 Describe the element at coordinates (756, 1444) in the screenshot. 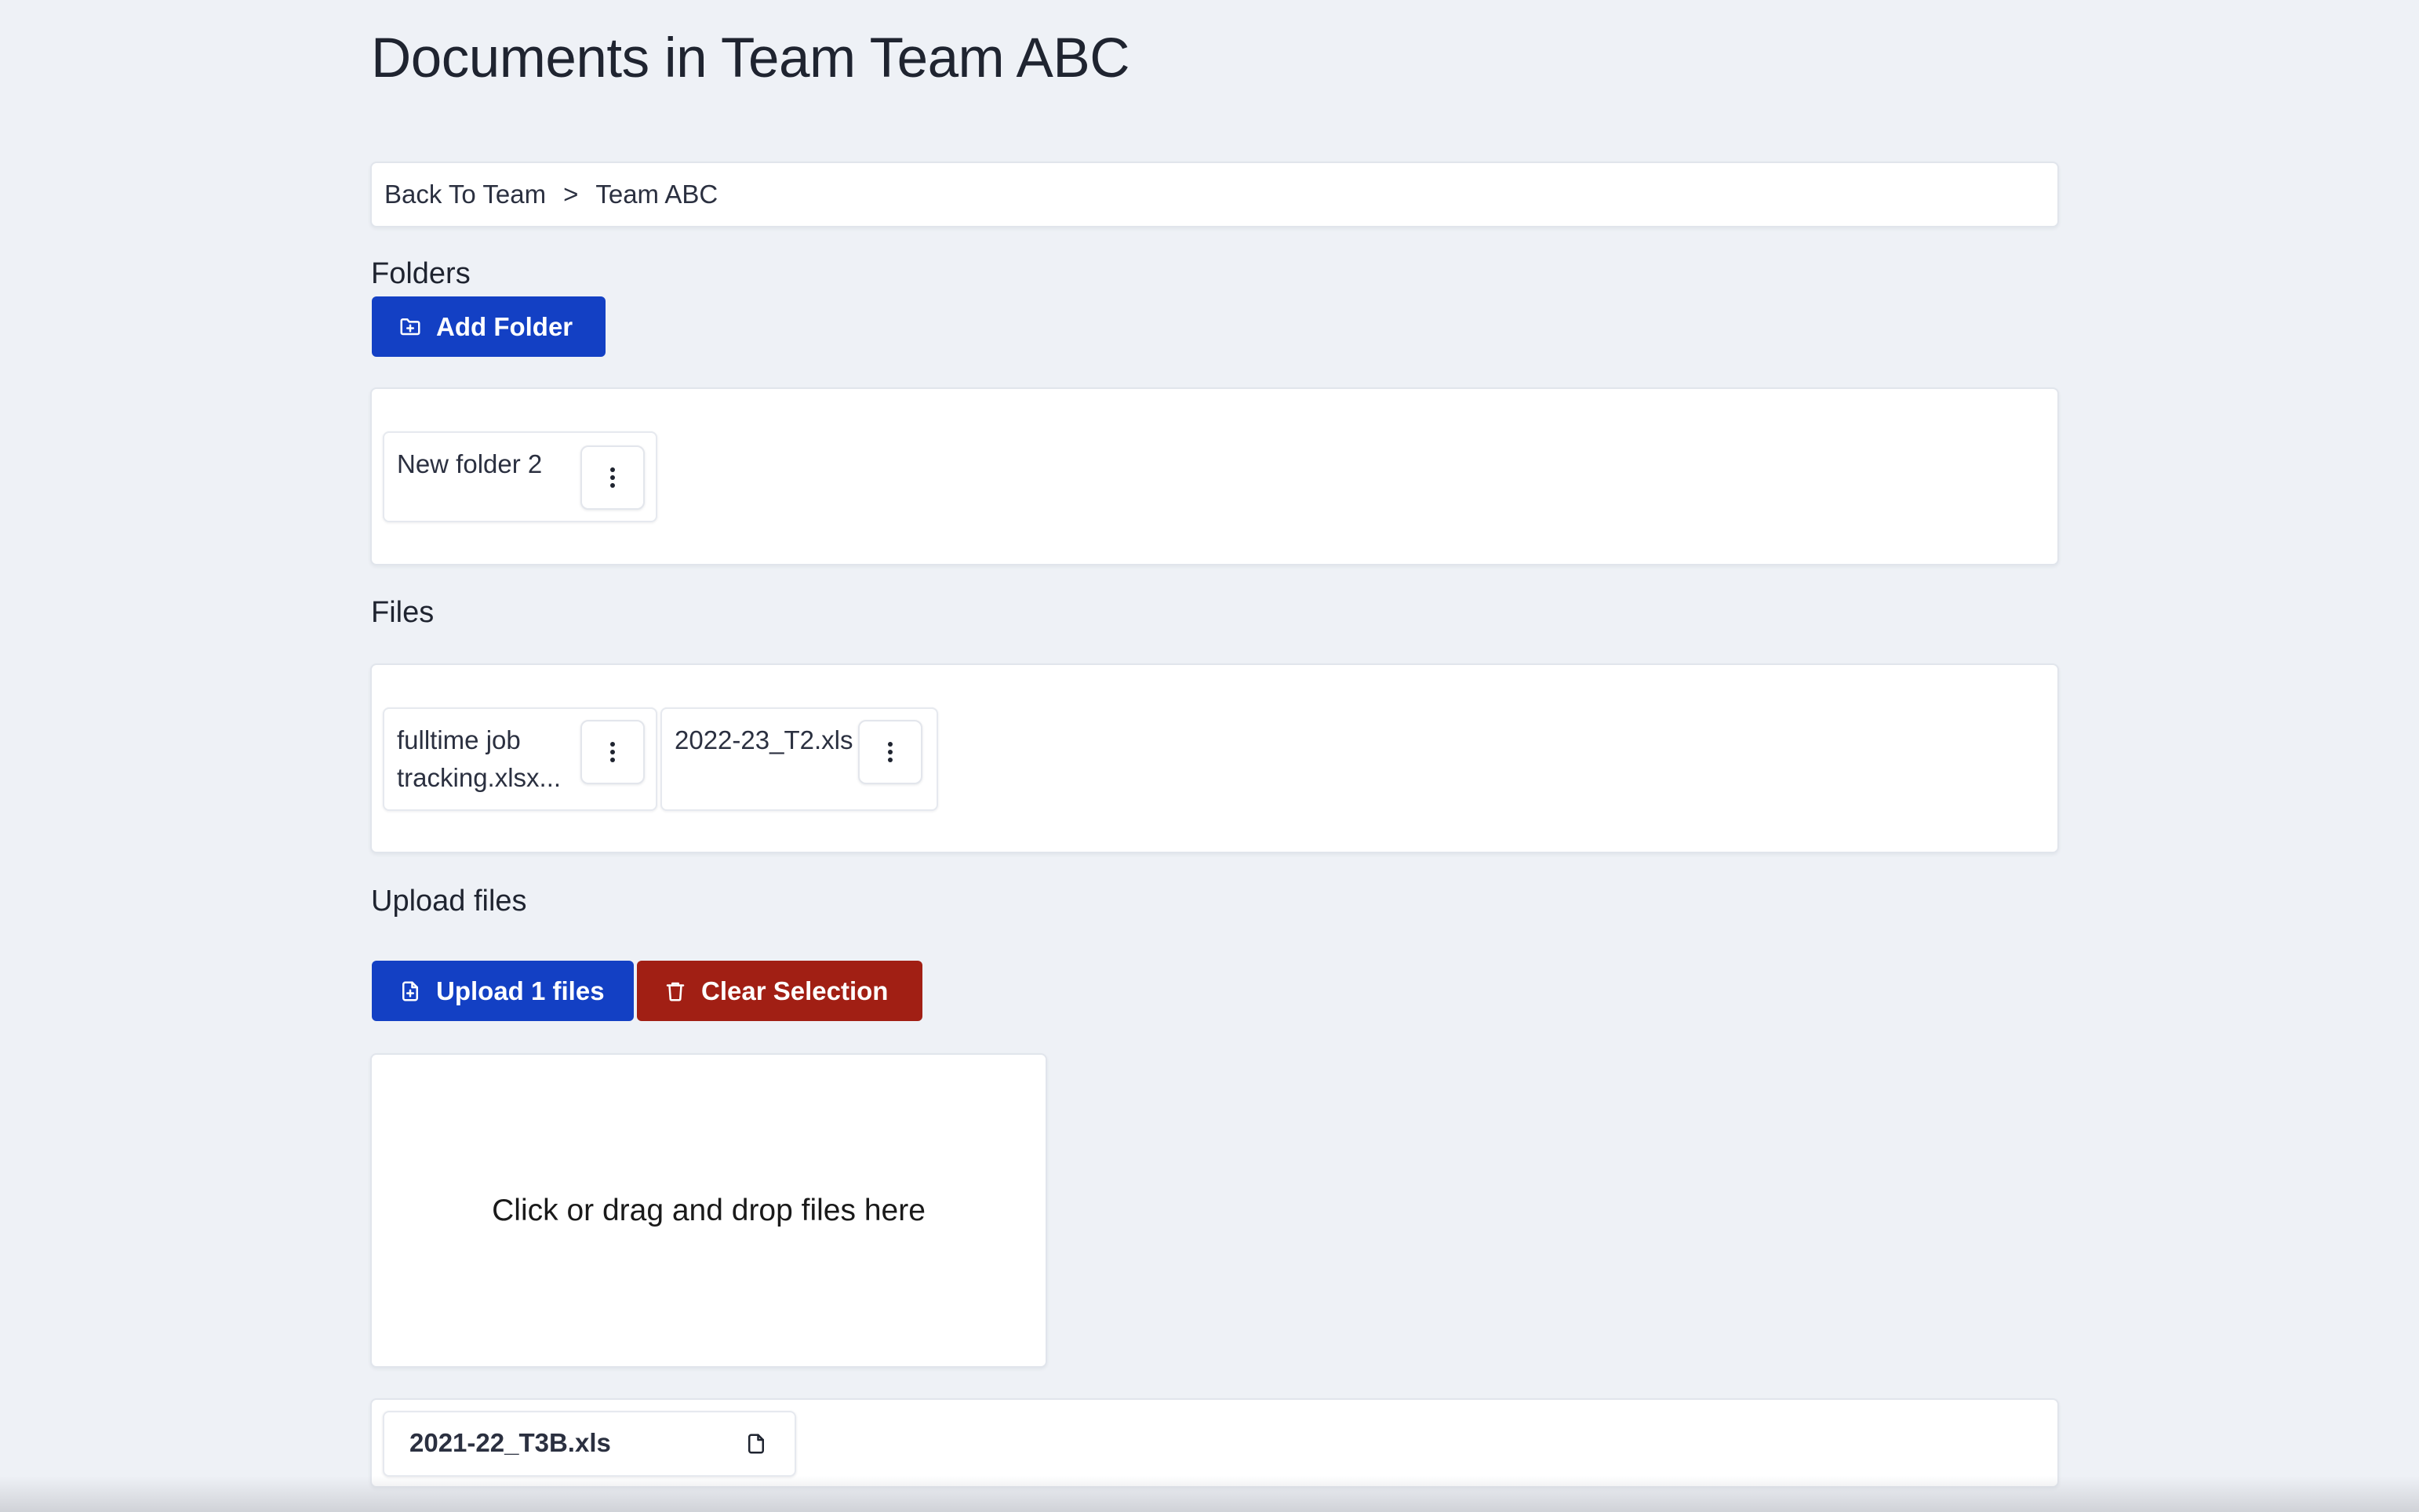

I see `file-icon` at that location.